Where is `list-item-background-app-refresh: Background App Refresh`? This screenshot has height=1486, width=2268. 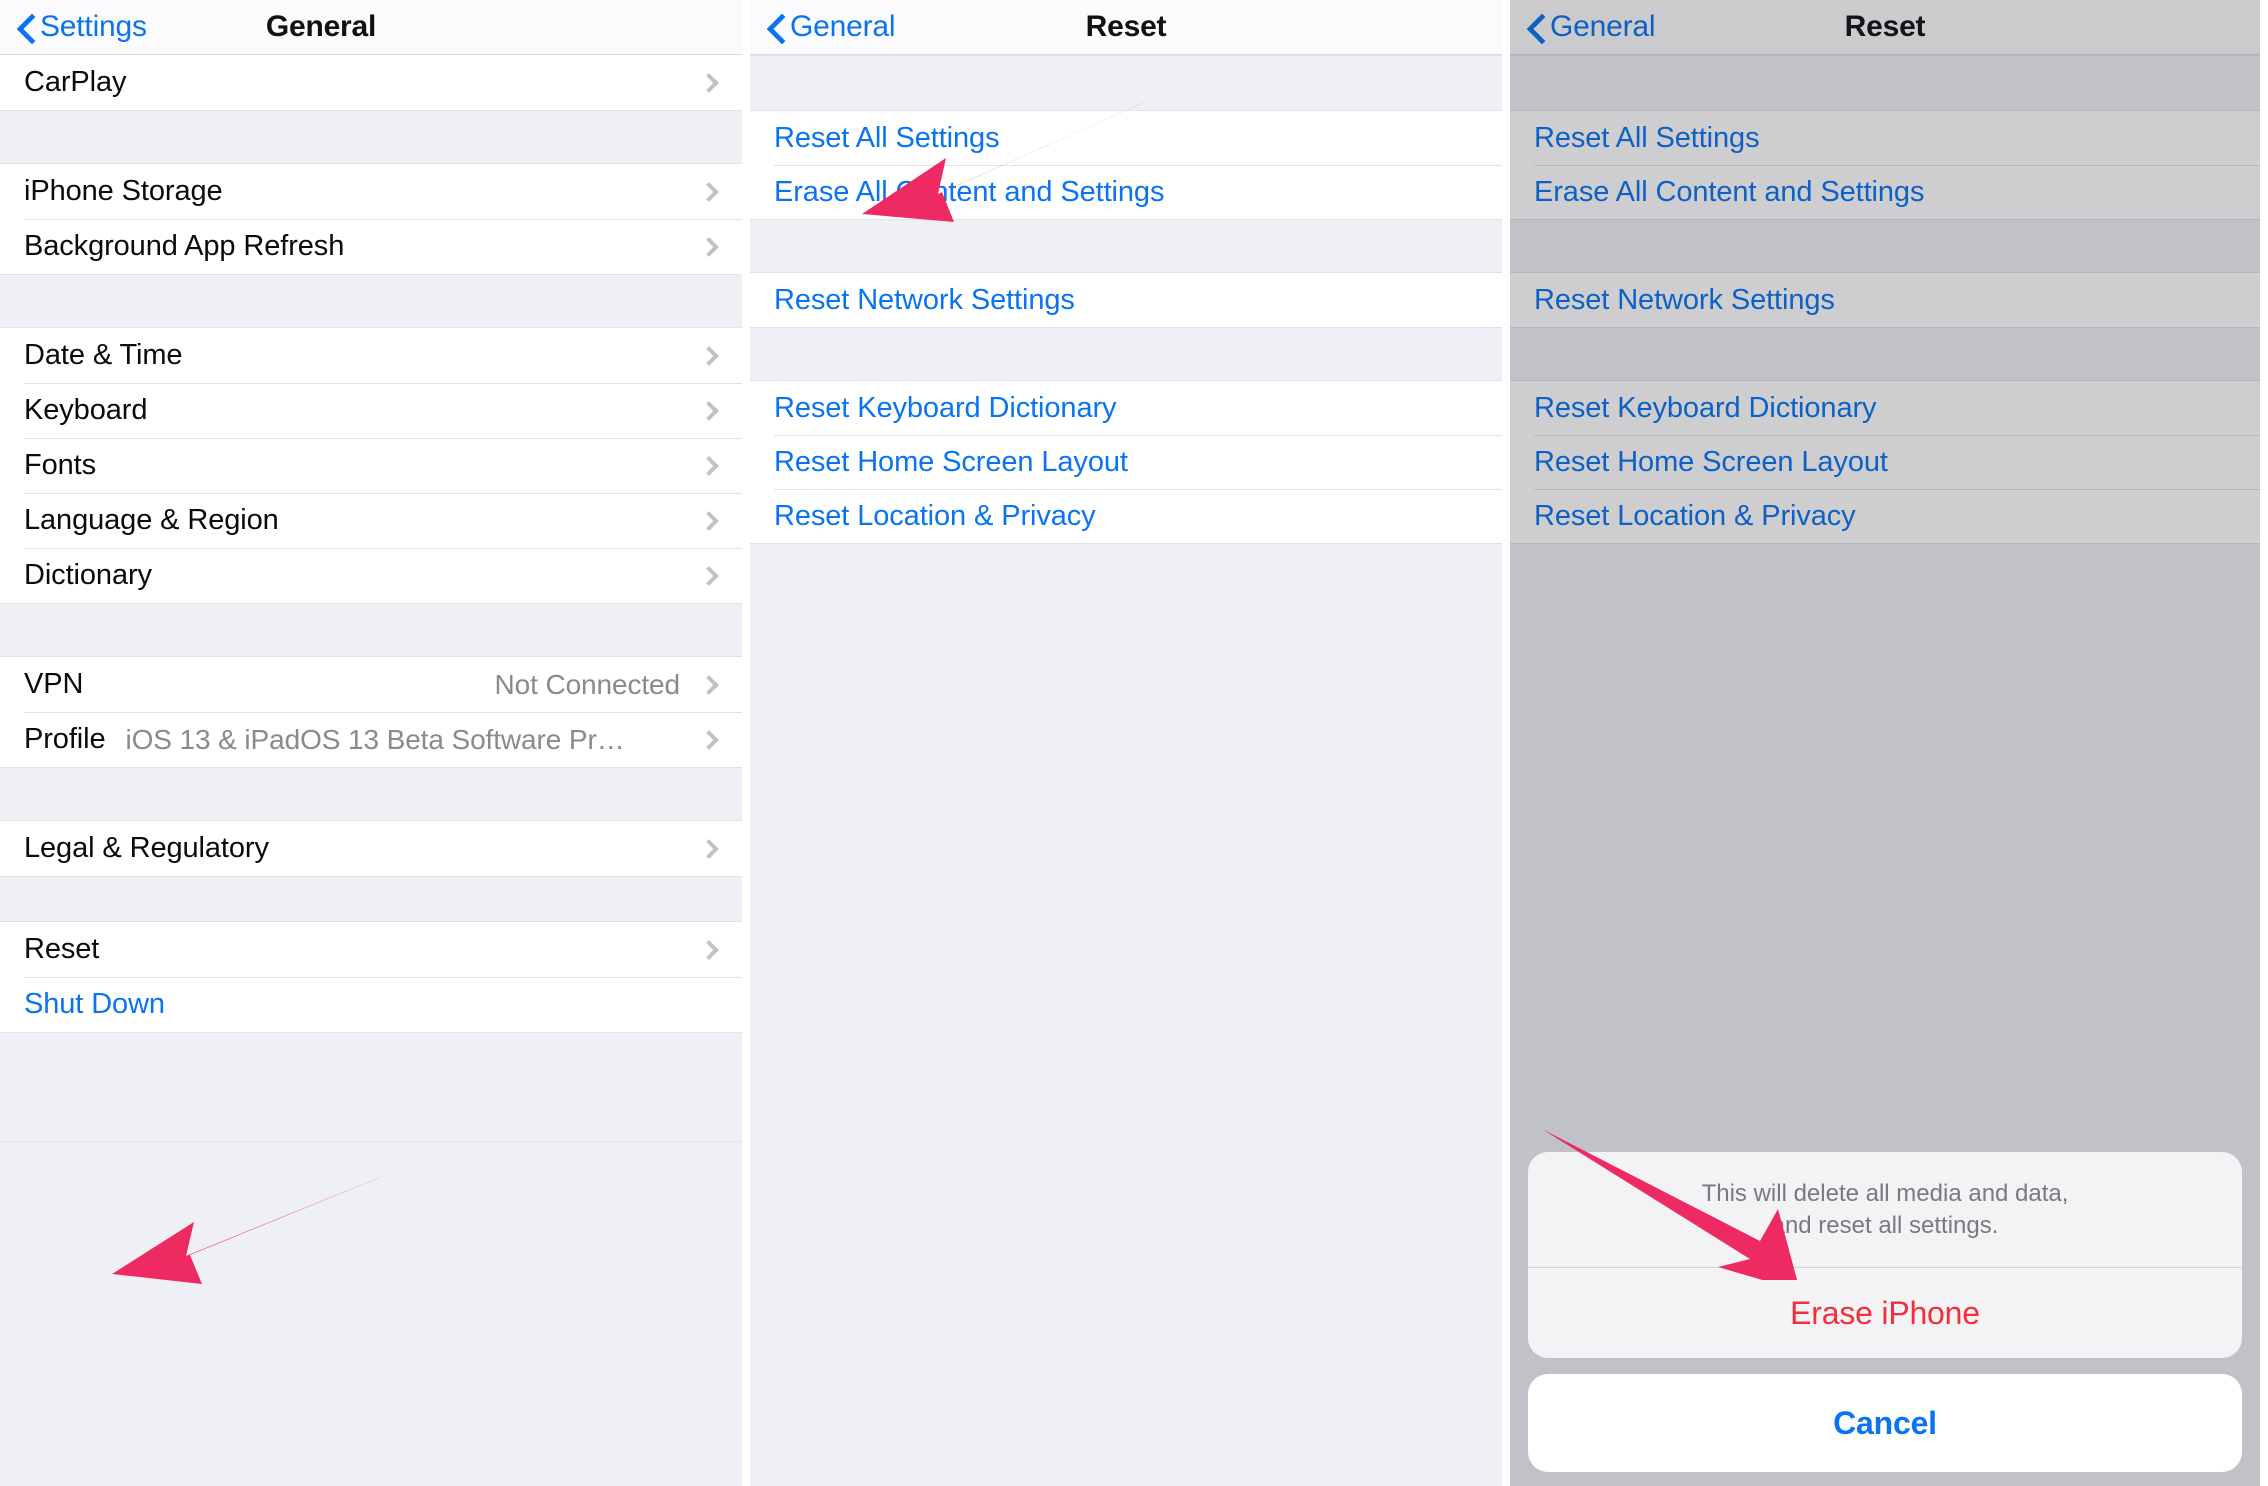 list-item-background-app-refresh: Background App Refresh is located at coordinates (371, 246).